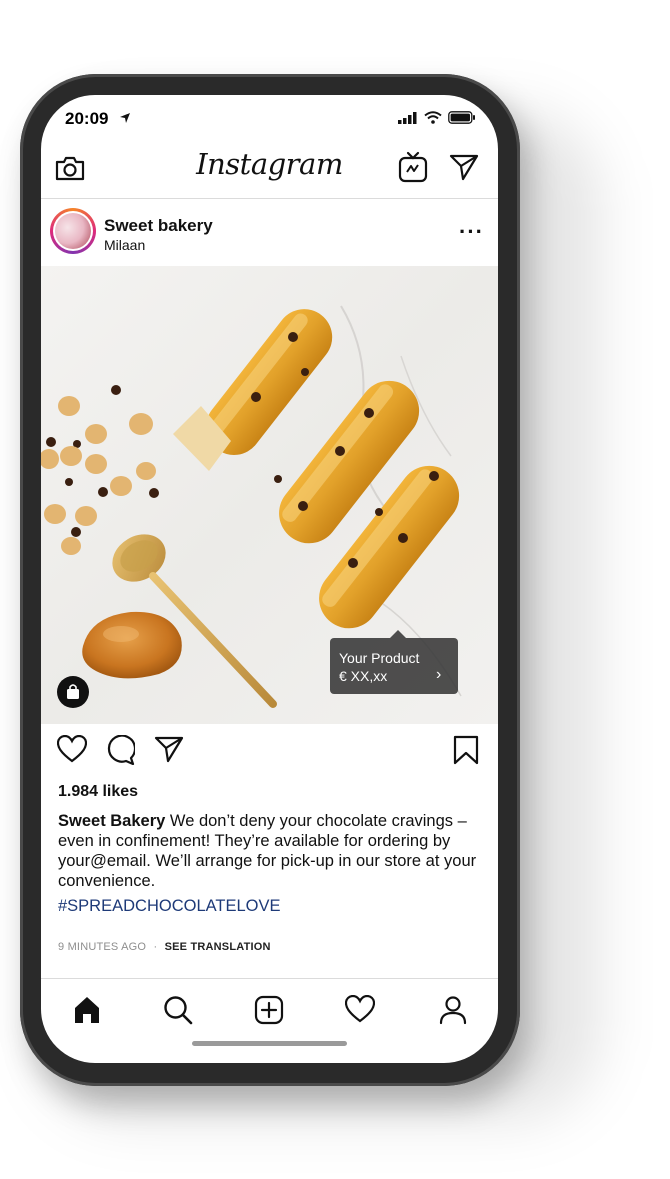 Image resolution: width=670 pixels, height=1179 pixels. Describe the element at coordinates (73, 692) in the screenshot. I see `shopping-bag-icon` at that location.